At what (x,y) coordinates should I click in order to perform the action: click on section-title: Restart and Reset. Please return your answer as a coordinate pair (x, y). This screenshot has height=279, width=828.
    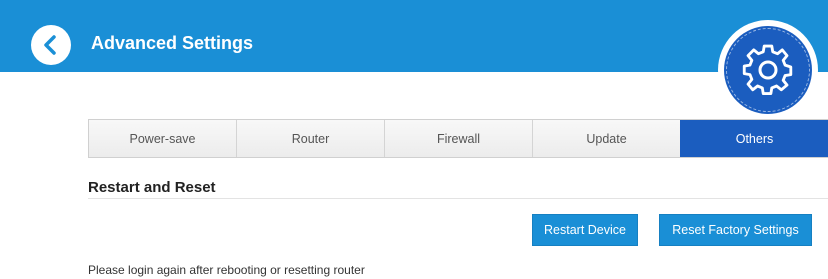
    Looking at the image, I should click on (152, 187).